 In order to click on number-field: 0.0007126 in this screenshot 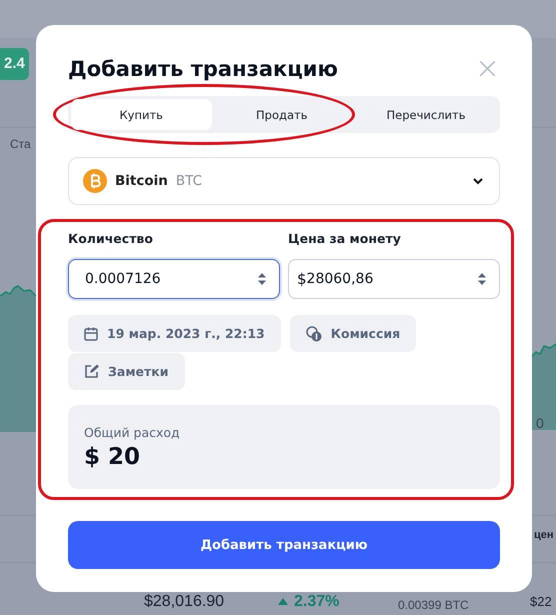, I will do `click(174, 279)`.